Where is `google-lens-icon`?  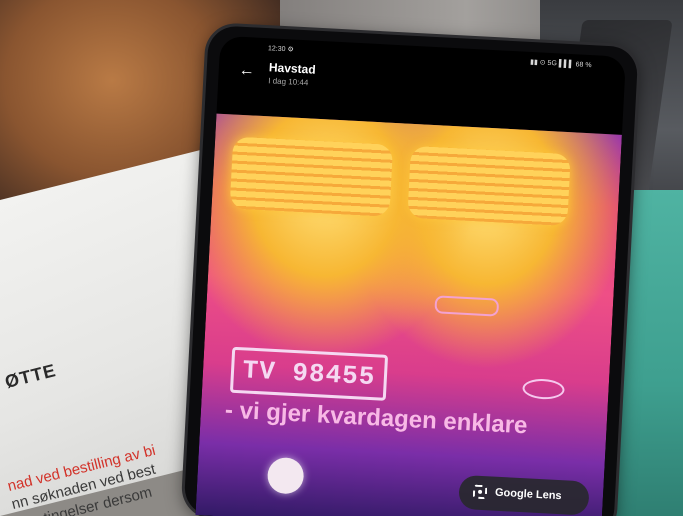 google-lens-icon is located at coordinates (480, 492).